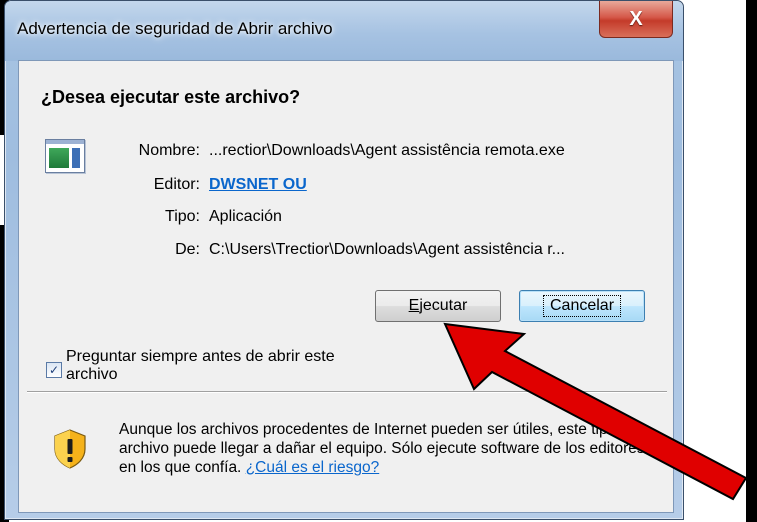 The image size is (757, 522). I want to click on always-ask-checkbox: ✓, so click(54, 370).